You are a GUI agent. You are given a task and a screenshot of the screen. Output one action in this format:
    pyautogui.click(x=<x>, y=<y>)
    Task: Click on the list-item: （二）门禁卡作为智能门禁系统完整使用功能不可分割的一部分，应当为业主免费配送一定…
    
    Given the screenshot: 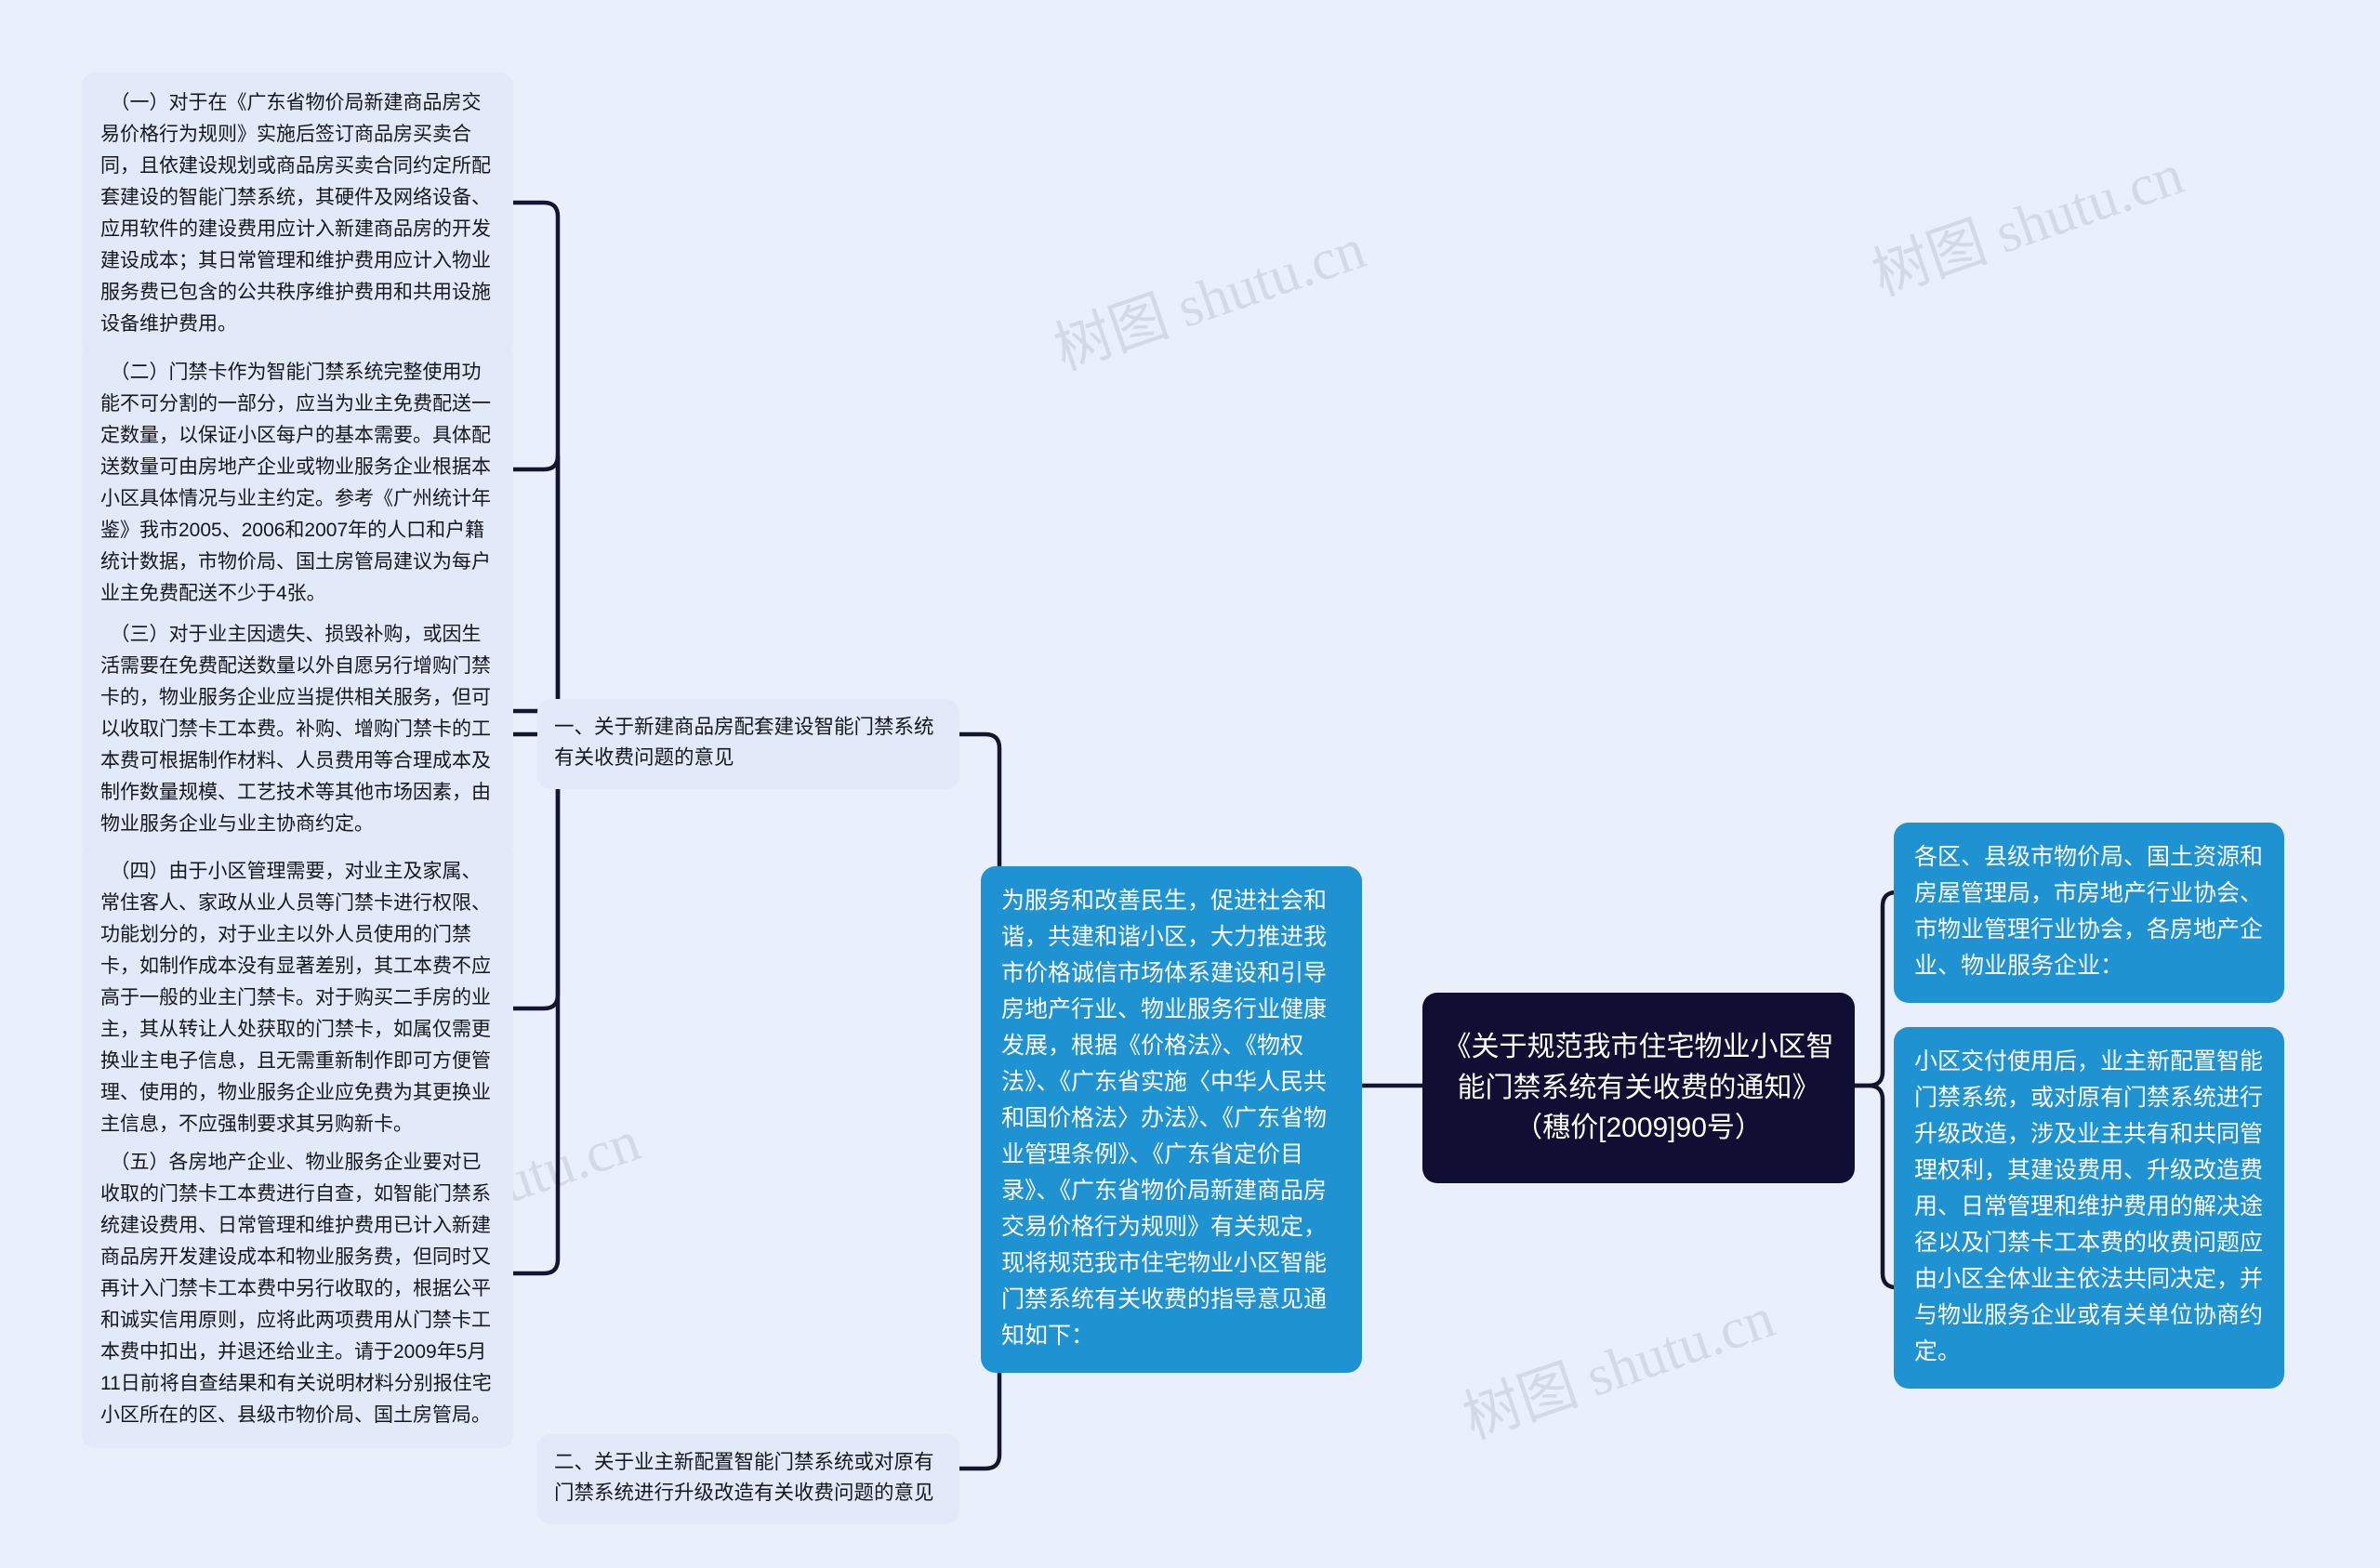 What is the action you would take?
    pyautogui.click(x=297, y=485)
    